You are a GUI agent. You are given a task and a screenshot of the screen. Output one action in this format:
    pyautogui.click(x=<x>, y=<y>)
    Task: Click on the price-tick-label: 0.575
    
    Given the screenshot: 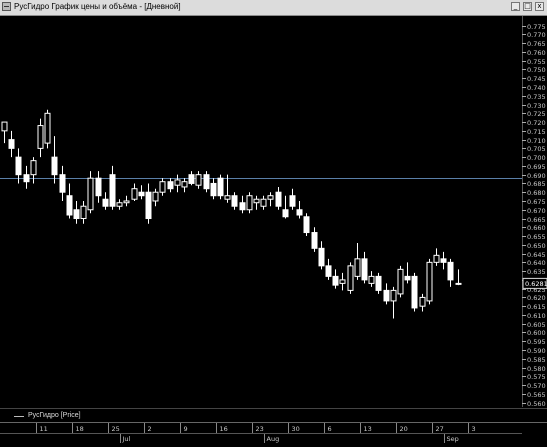 What is the action you would take?
    pyautogui.click(x=536, y=377)
    